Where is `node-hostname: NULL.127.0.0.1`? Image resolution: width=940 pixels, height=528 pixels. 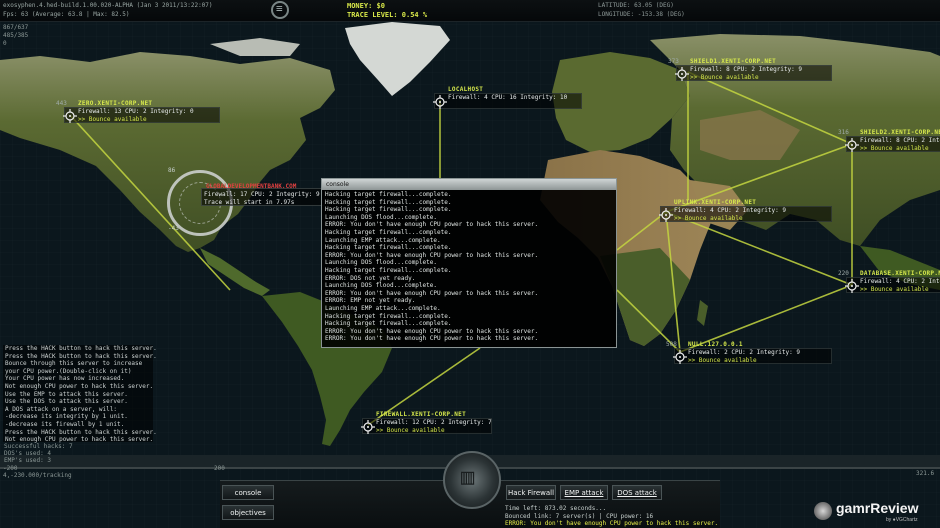
node-hostname: NULL.127.0.0.1 is located at coordinates (715, 344).